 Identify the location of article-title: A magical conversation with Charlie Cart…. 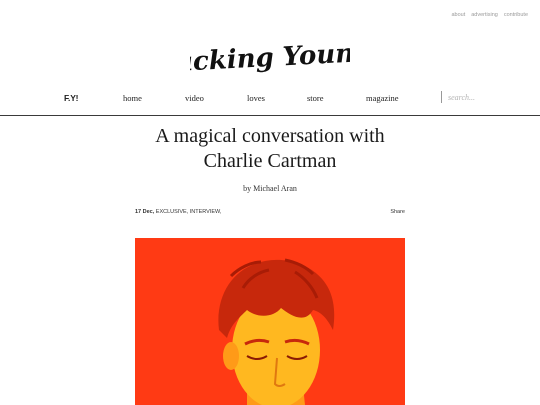
(270, 149).